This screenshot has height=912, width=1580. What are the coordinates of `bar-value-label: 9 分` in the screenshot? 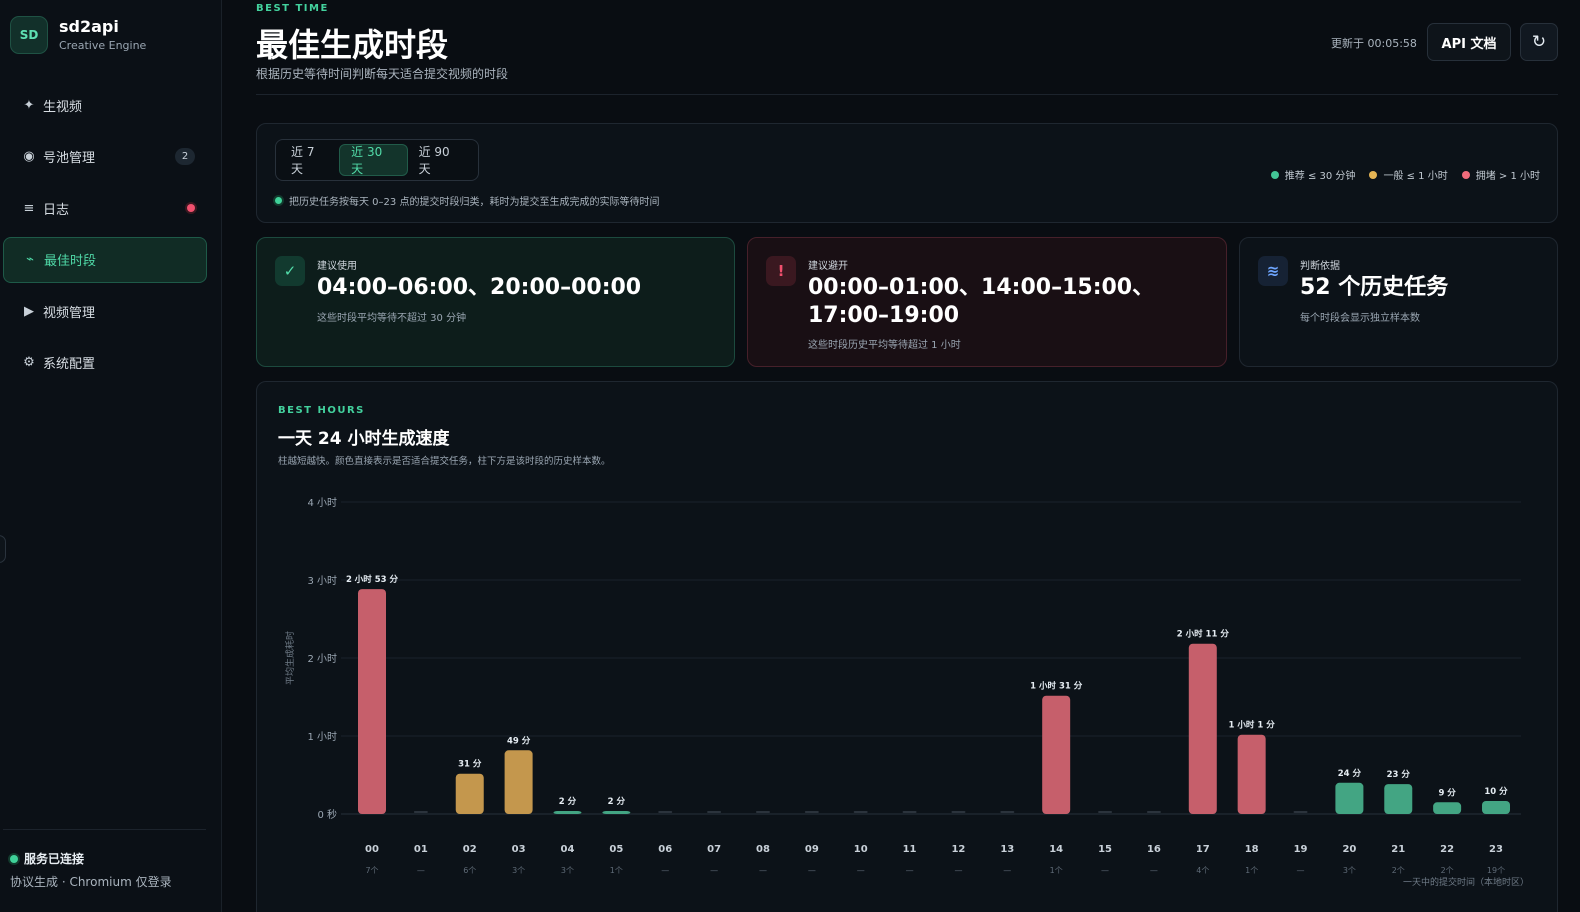 It's located at (1447, 792).